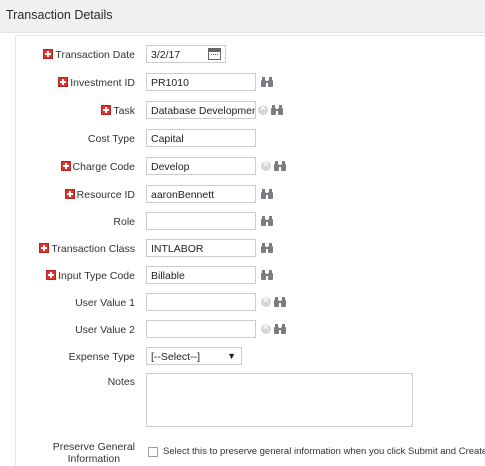 This screenshot has height=466, width=485. I want to click on user-value-1-input, so click(201, 302).